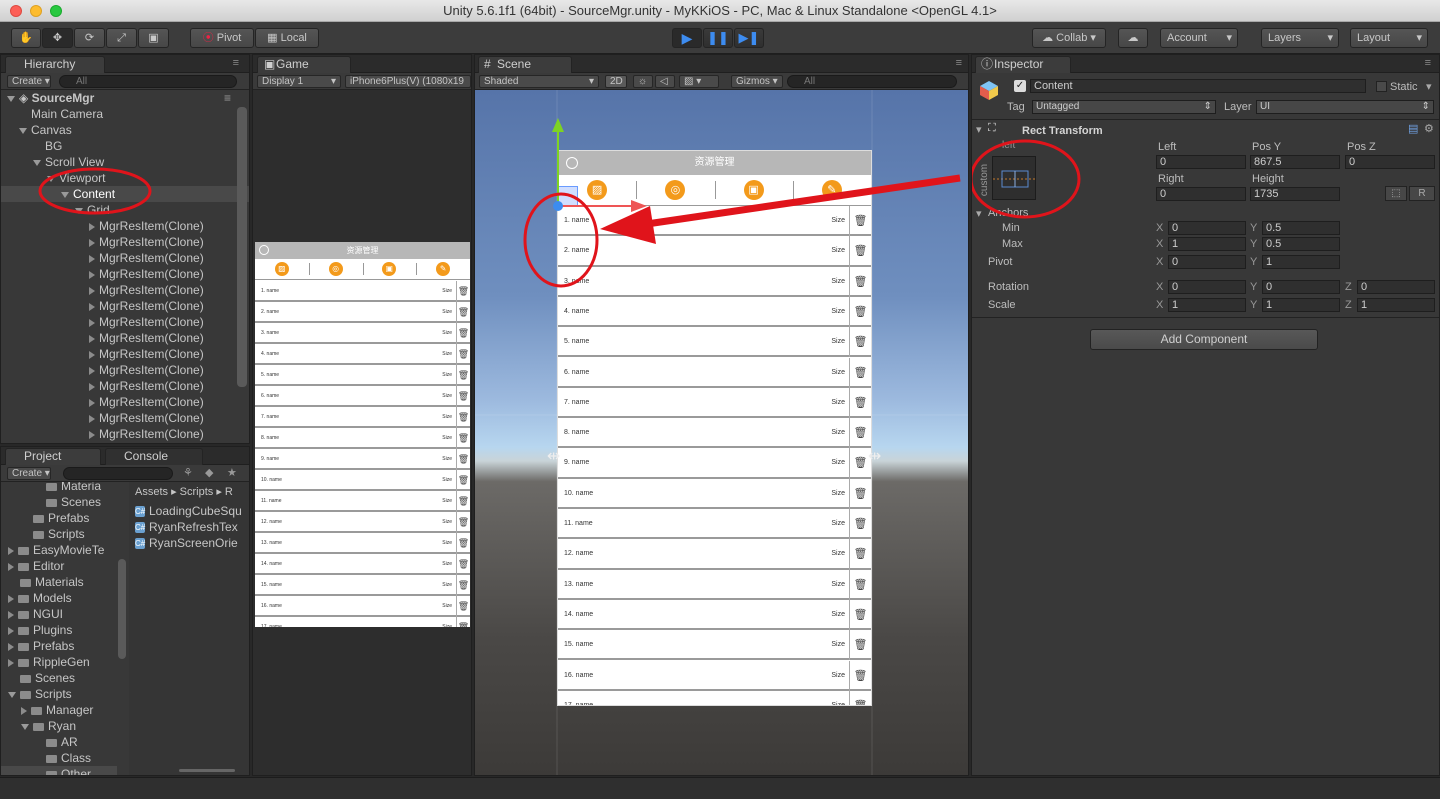 This screenshot has width=1440, height=799. What do you see at coordinates (59, 662) in the screenshot?
I see `project-folder-row: RippleGen` at bounding box center [59, 662].